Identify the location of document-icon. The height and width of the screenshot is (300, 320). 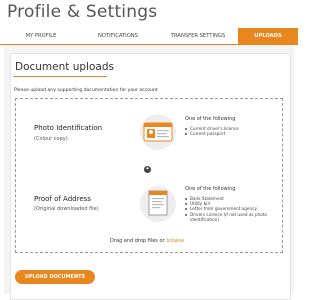
(158, 204).